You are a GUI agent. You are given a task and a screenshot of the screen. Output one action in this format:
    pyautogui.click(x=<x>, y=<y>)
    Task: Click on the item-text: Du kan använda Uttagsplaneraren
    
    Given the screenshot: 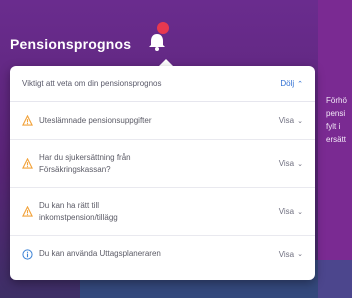 What is the action you would take?
    pyautogui.click(x=100, y=253)
    